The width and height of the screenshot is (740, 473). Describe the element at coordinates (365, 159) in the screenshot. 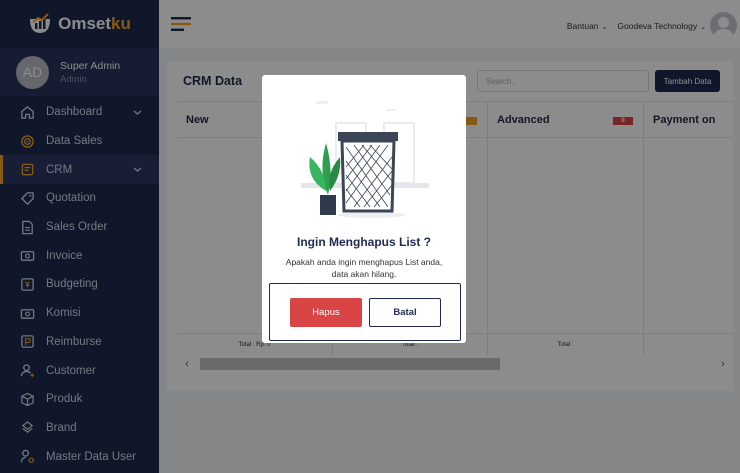

I see `trash-bin-illustration` at that location.